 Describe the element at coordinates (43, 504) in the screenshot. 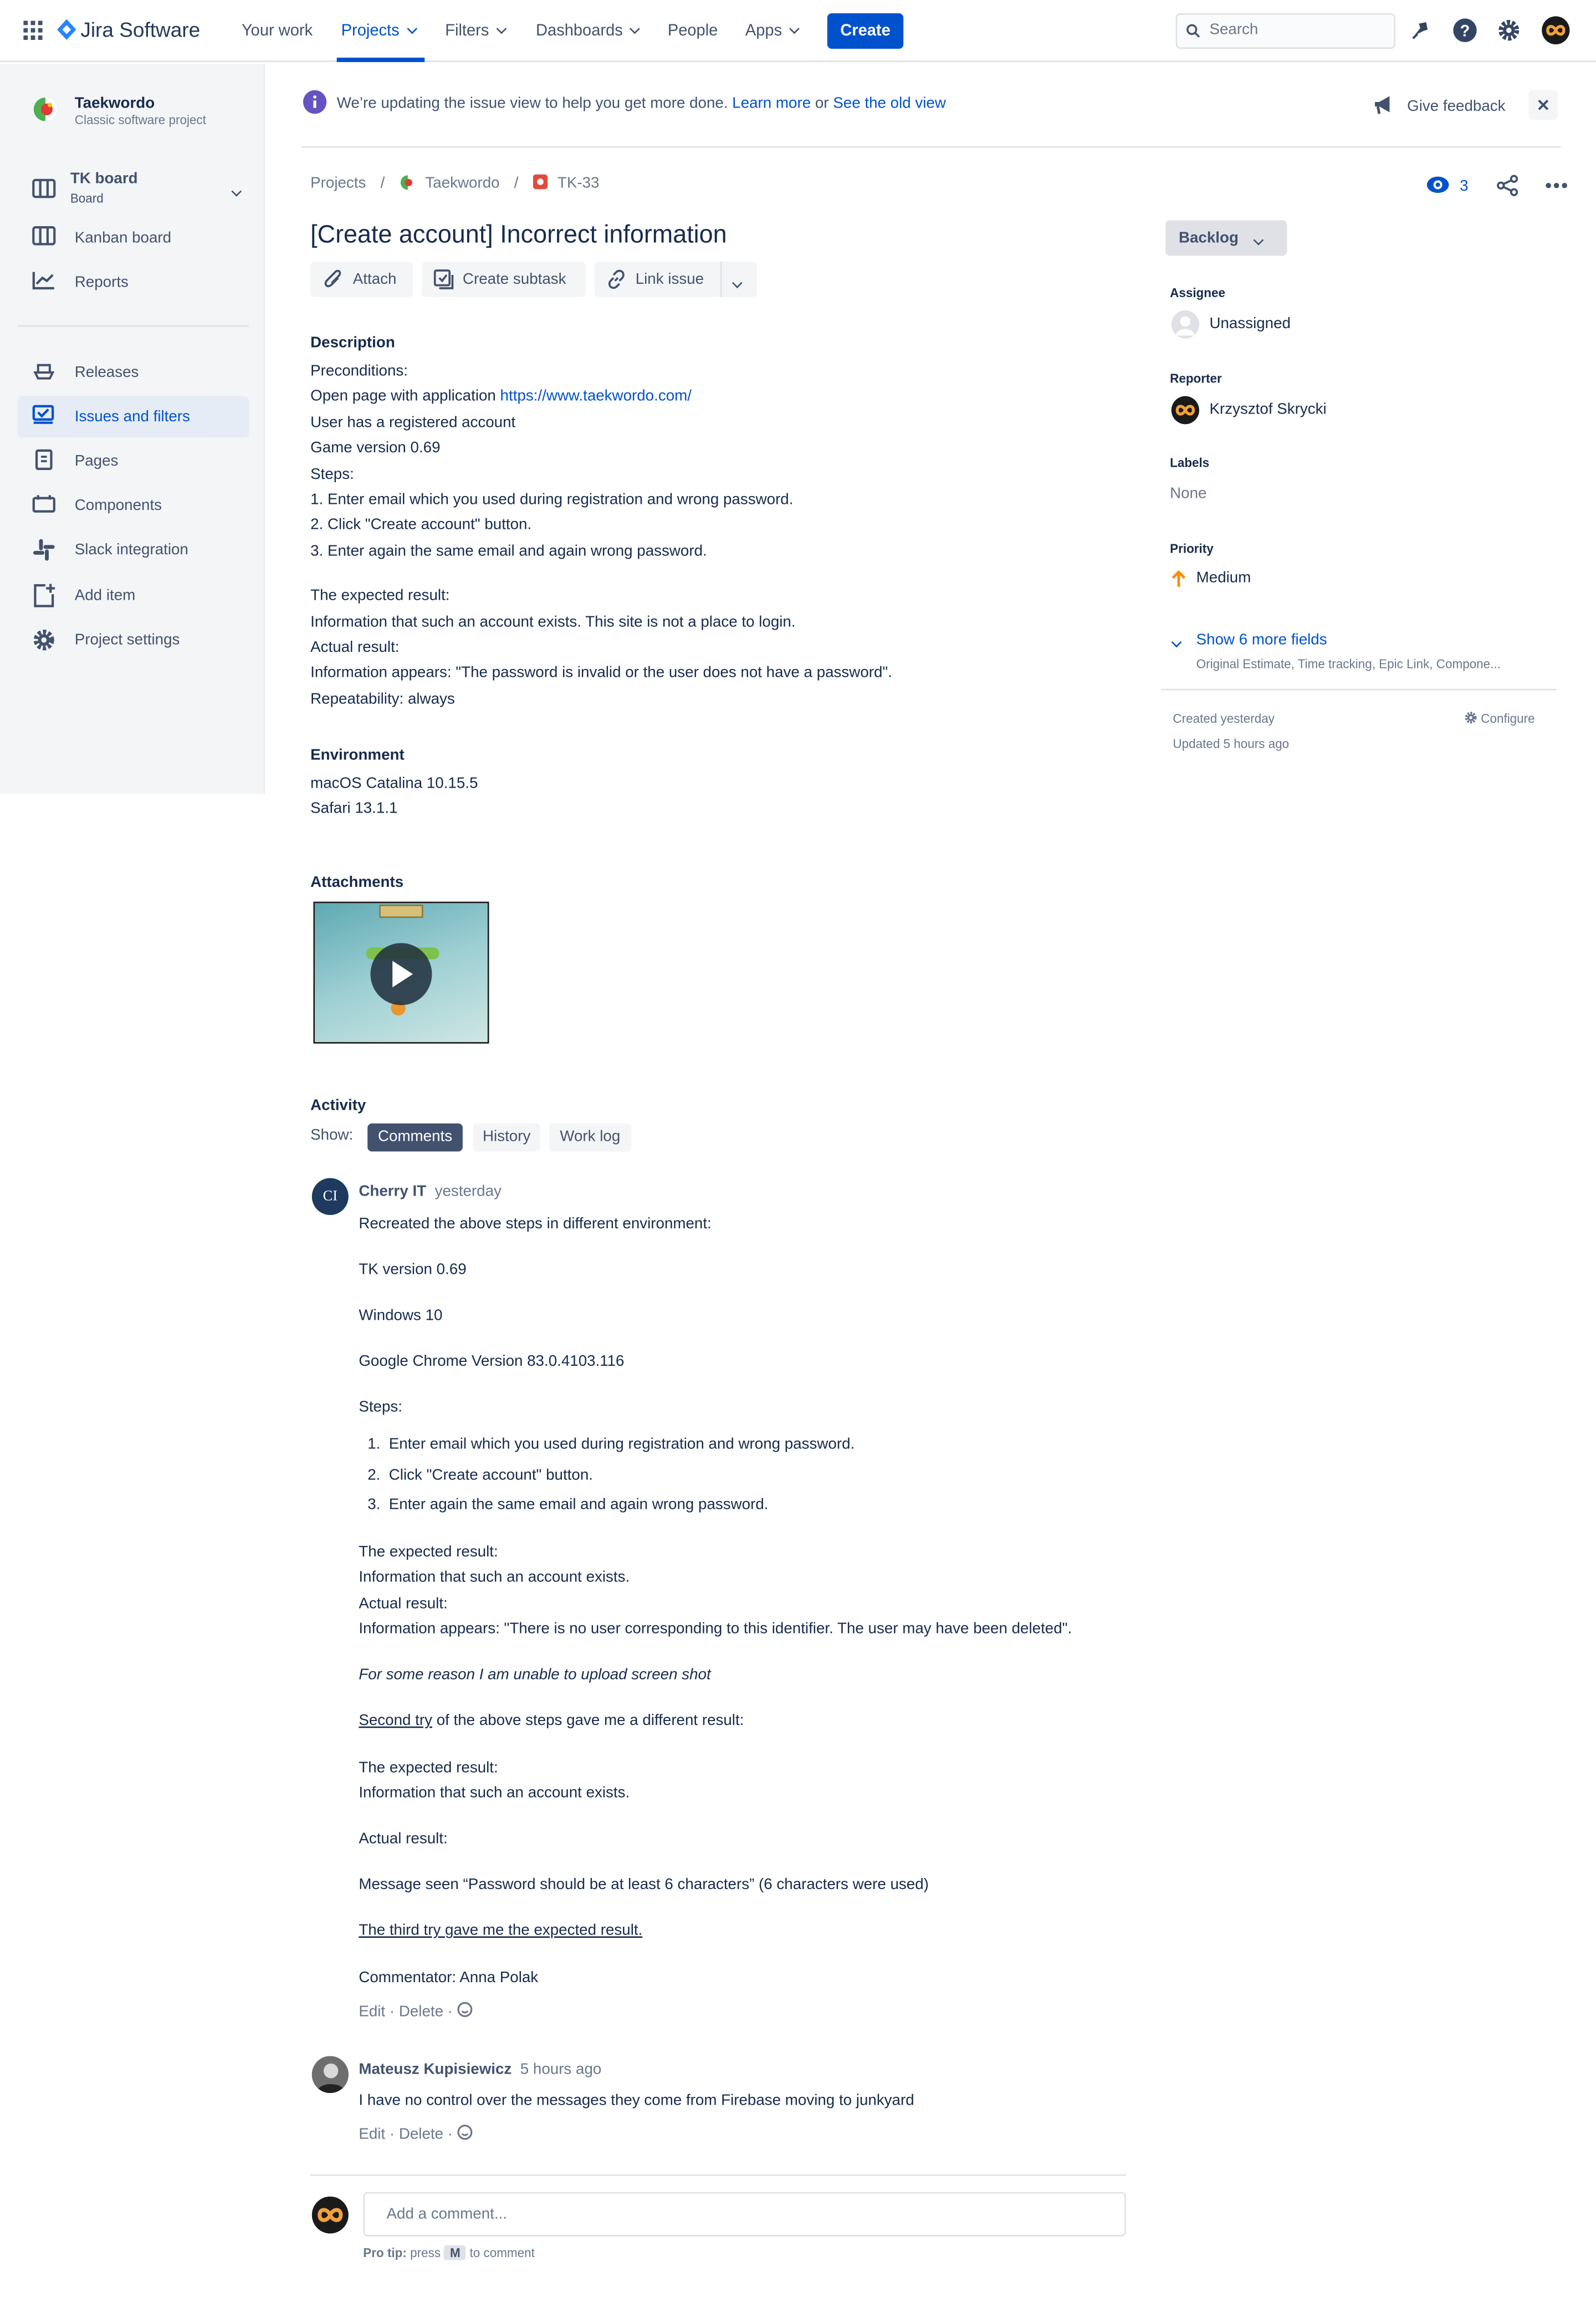

I see `components-icon` at that location.